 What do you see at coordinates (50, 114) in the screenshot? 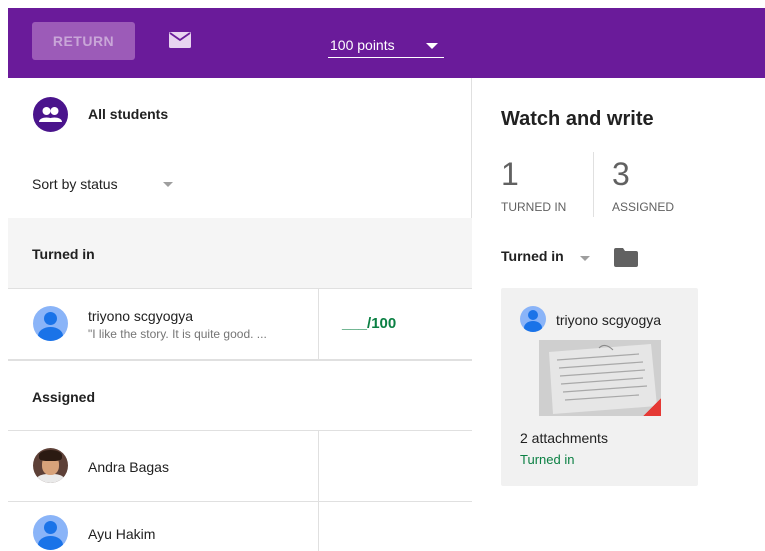
I see `group-icon` at bounding box center [50, 114].